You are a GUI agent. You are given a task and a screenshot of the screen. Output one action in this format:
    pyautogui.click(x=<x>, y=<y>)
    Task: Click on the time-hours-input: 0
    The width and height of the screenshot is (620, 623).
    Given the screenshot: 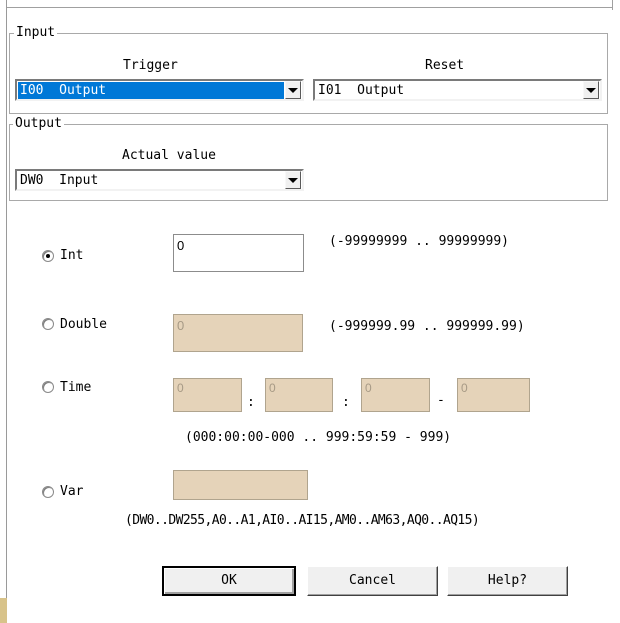 What is the action you would take?
    pyautogui.click(x=207, y=395)
    